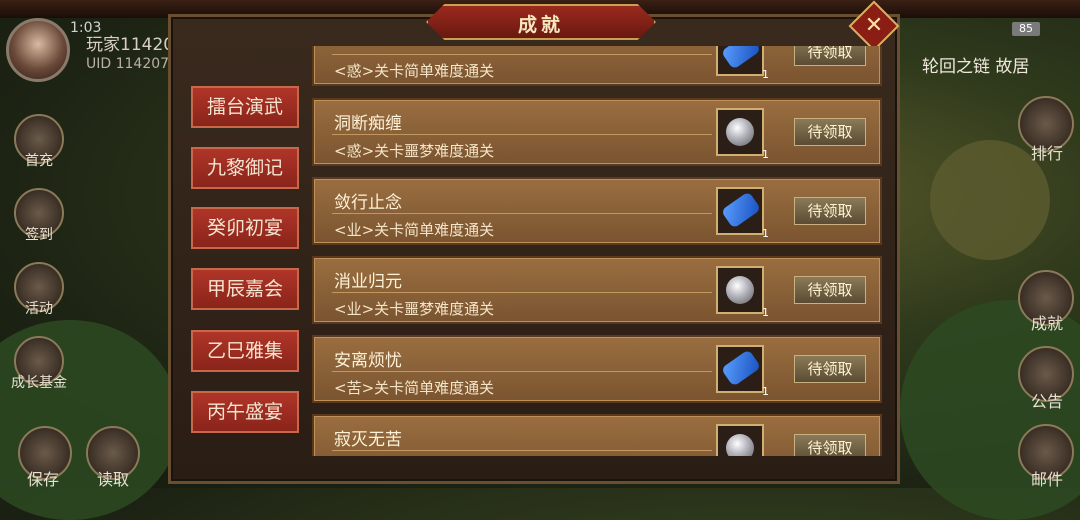  Describe the element at coordinates (1046, 153) in the screenshot. I see `right-menu-label: 排行` at that location.